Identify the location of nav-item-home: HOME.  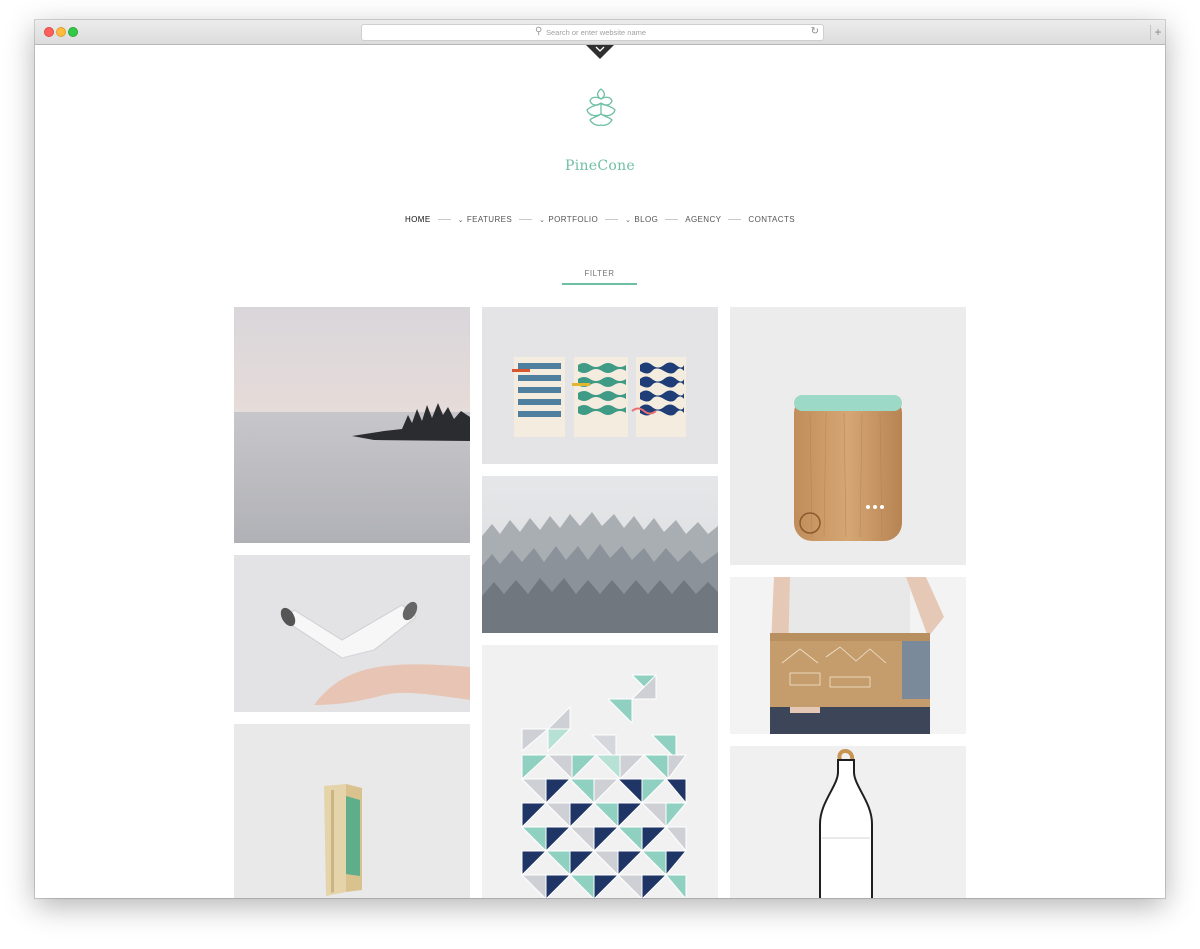
(418, 219).